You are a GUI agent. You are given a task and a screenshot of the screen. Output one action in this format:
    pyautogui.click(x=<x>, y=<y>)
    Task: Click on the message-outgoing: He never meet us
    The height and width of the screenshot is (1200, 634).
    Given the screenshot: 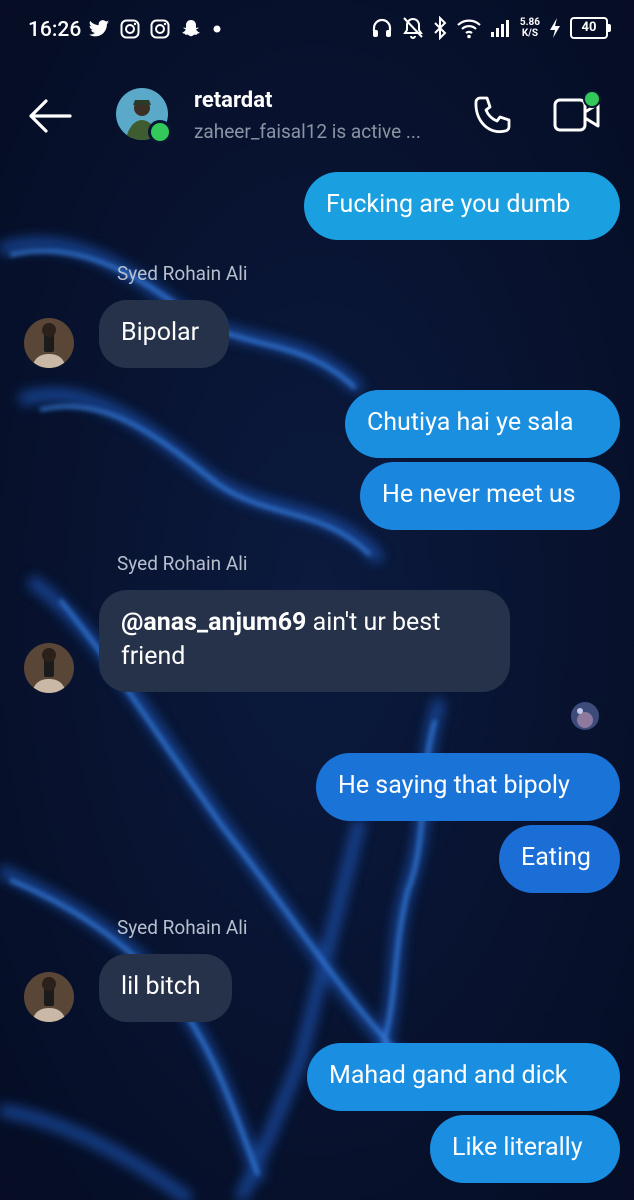 What is the action you would take?
    pyautogui.click(x=490, y=496)
    